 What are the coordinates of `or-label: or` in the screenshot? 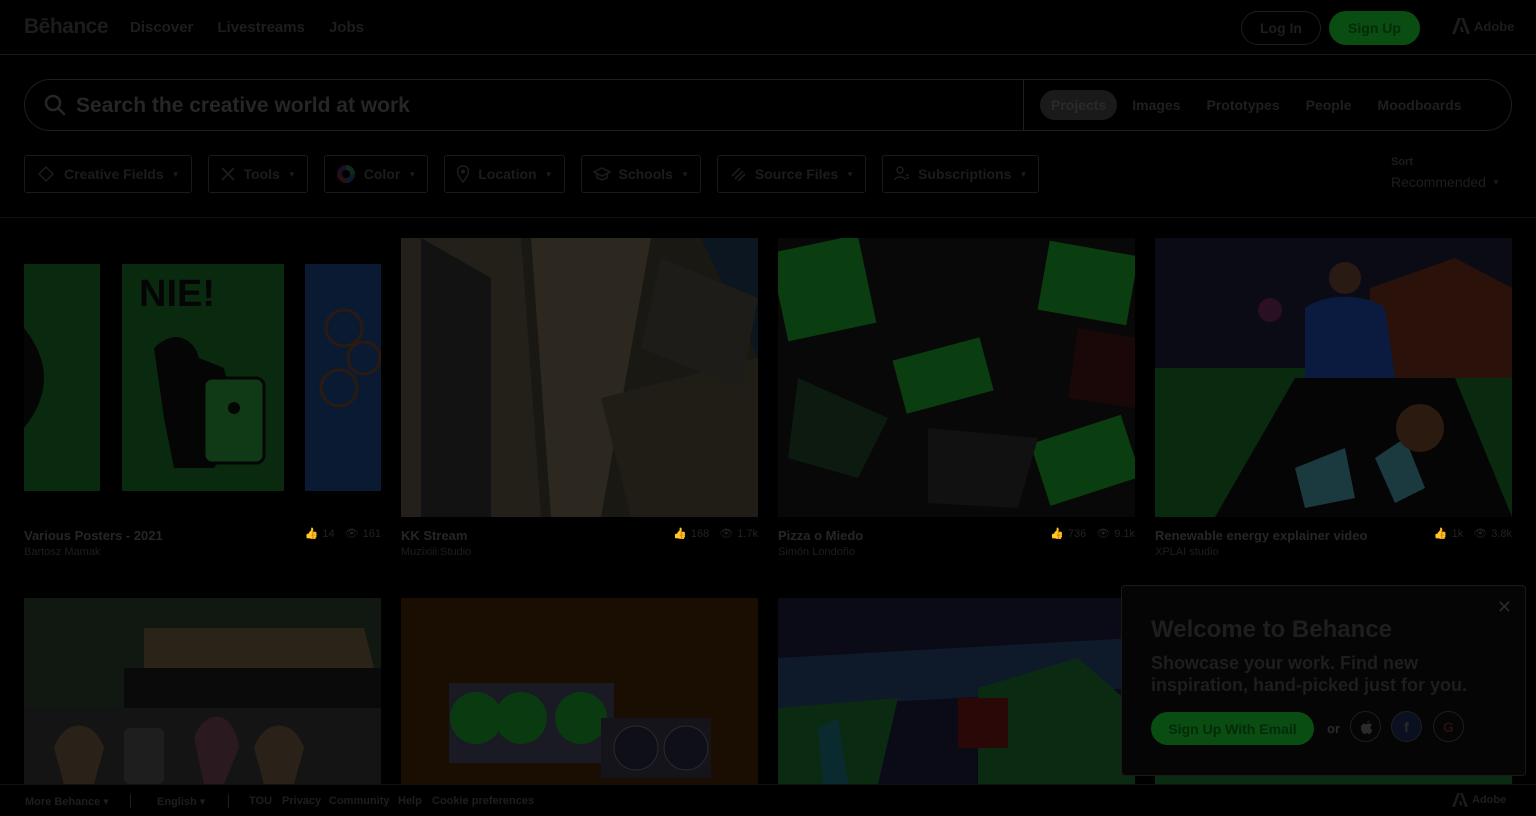 It's located at (1333, 728).